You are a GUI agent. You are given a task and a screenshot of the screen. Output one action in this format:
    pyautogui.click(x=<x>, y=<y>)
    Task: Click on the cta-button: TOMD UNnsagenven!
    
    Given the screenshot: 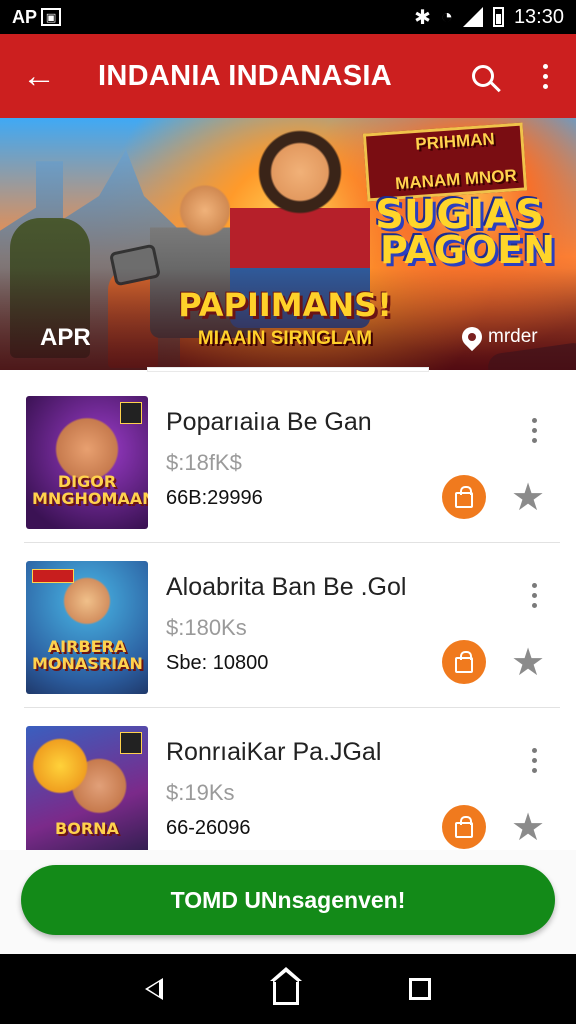 What is the action you would take?
    pyautogui.click(x=288, y=900)
    